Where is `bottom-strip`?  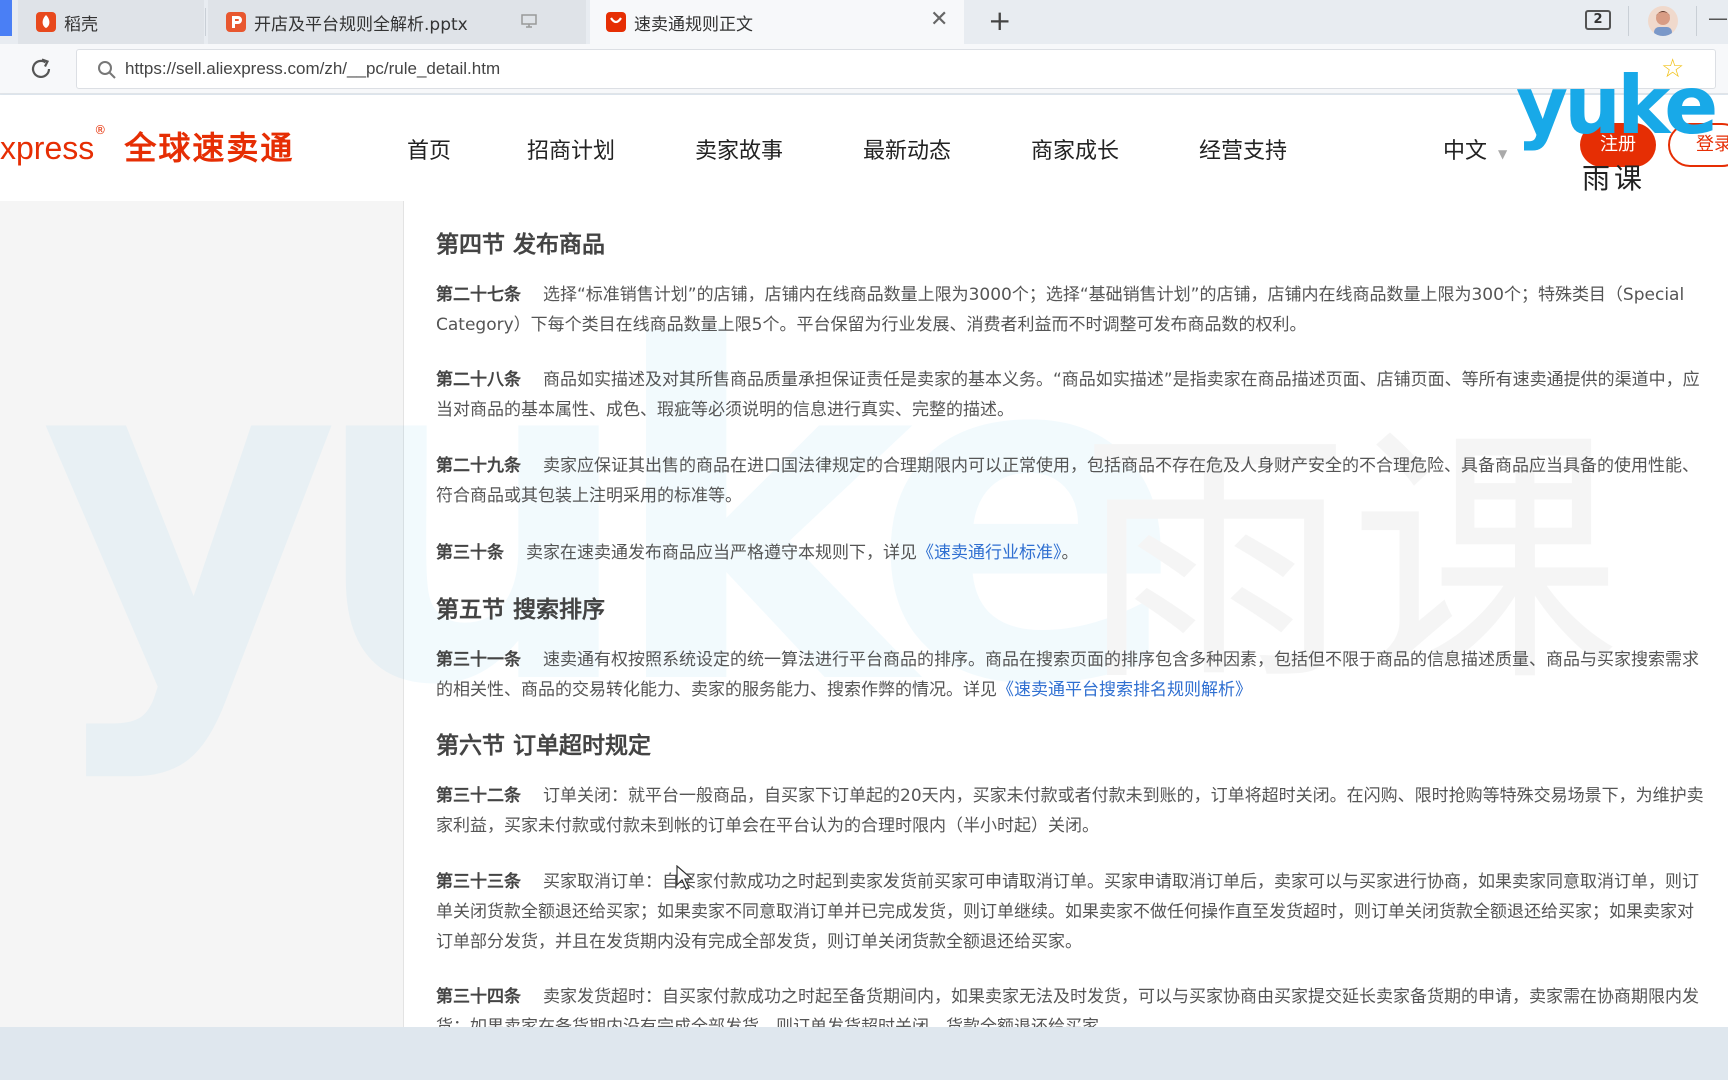
bottom-strip is located at coordinates (864, 1053).